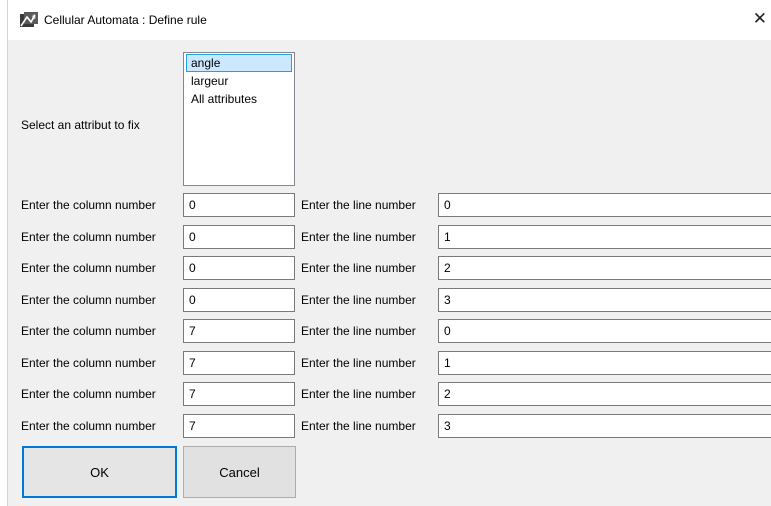 This screenshot has height=506, width=771. What do you see at coordinates (760, 19) in the screenshot?
I see `close-icon: ✕` at bounding box center [760, 19].